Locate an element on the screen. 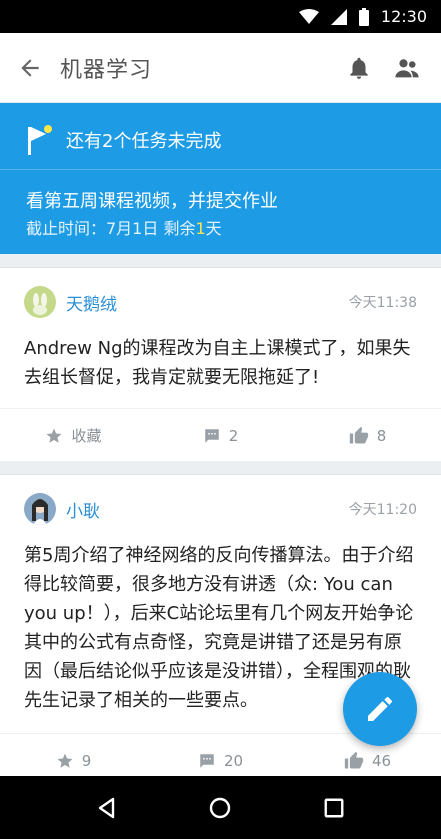 The width and height of the screenshot is (441, 839). arrow-left-icon is located at coordinates (30, 67).